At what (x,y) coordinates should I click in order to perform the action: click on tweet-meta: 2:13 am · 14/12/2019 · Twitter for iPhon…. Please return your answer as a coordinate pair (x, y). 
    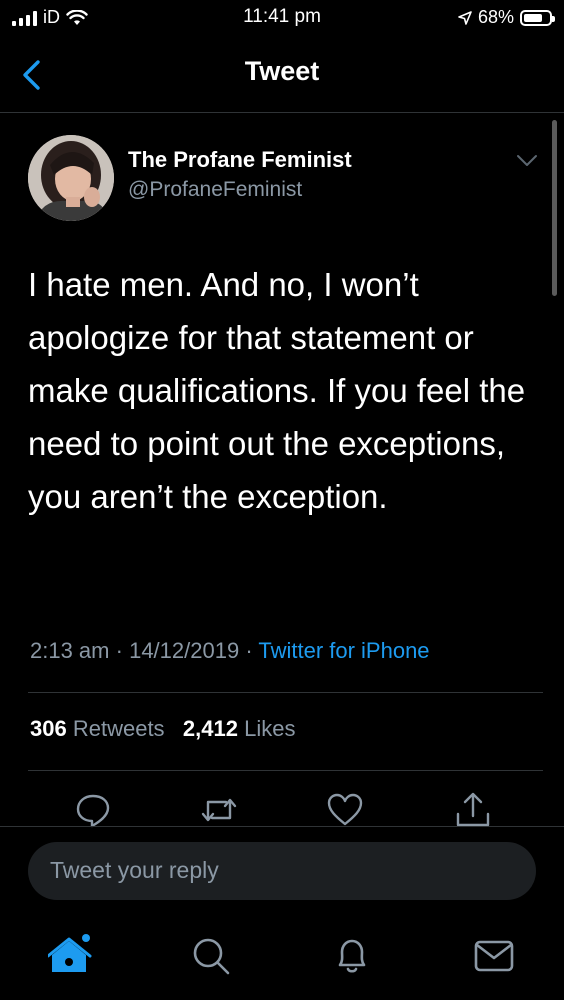
    Looking at the image, I should click on (230, 651).